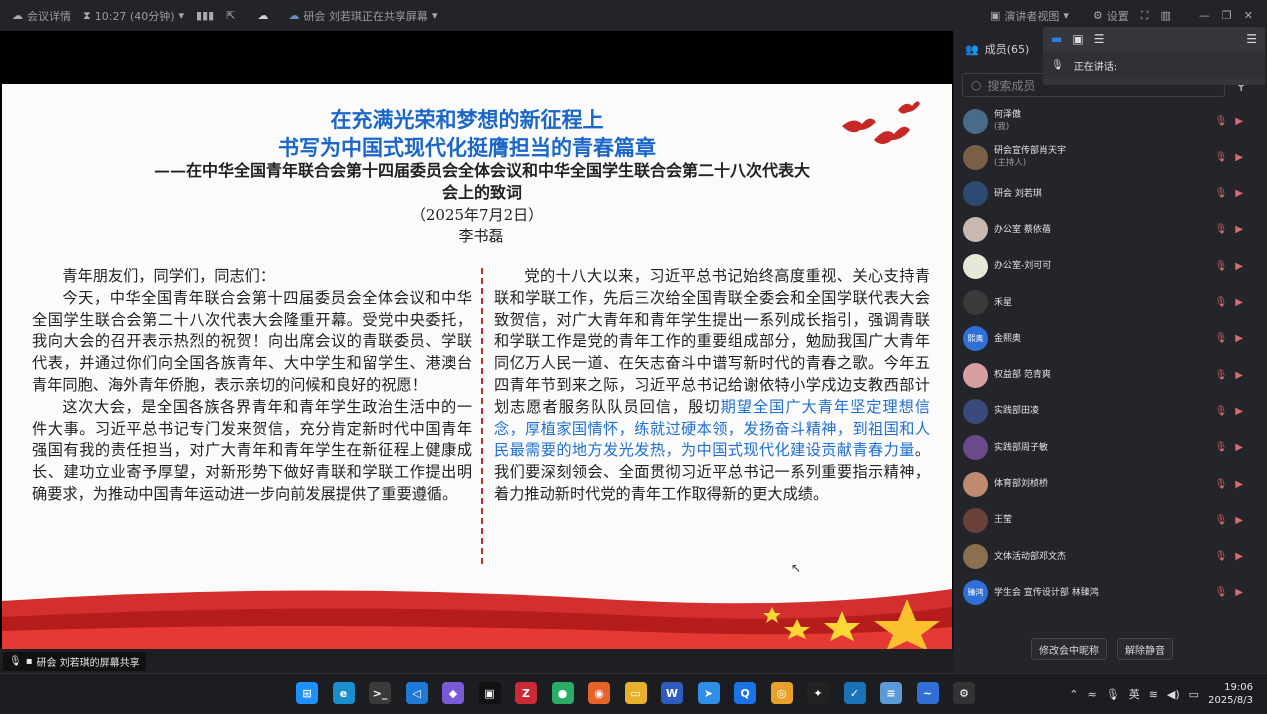 The height and width of the screenshot is (714, 1267). What do you see at coordinates (1204, 15) in the screenshot?
I see `minimize-icon: —` at bounding box center [1204, 15].